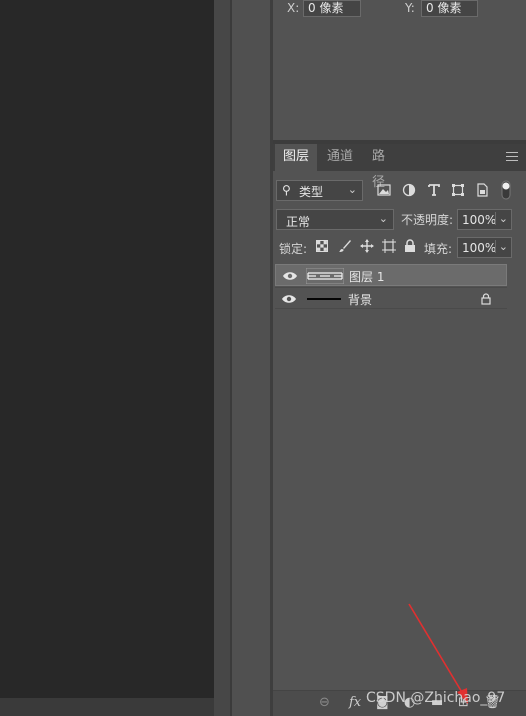 The image size is (526, 716). I want to click on lock-label: 锁定:, so click(293, 249).